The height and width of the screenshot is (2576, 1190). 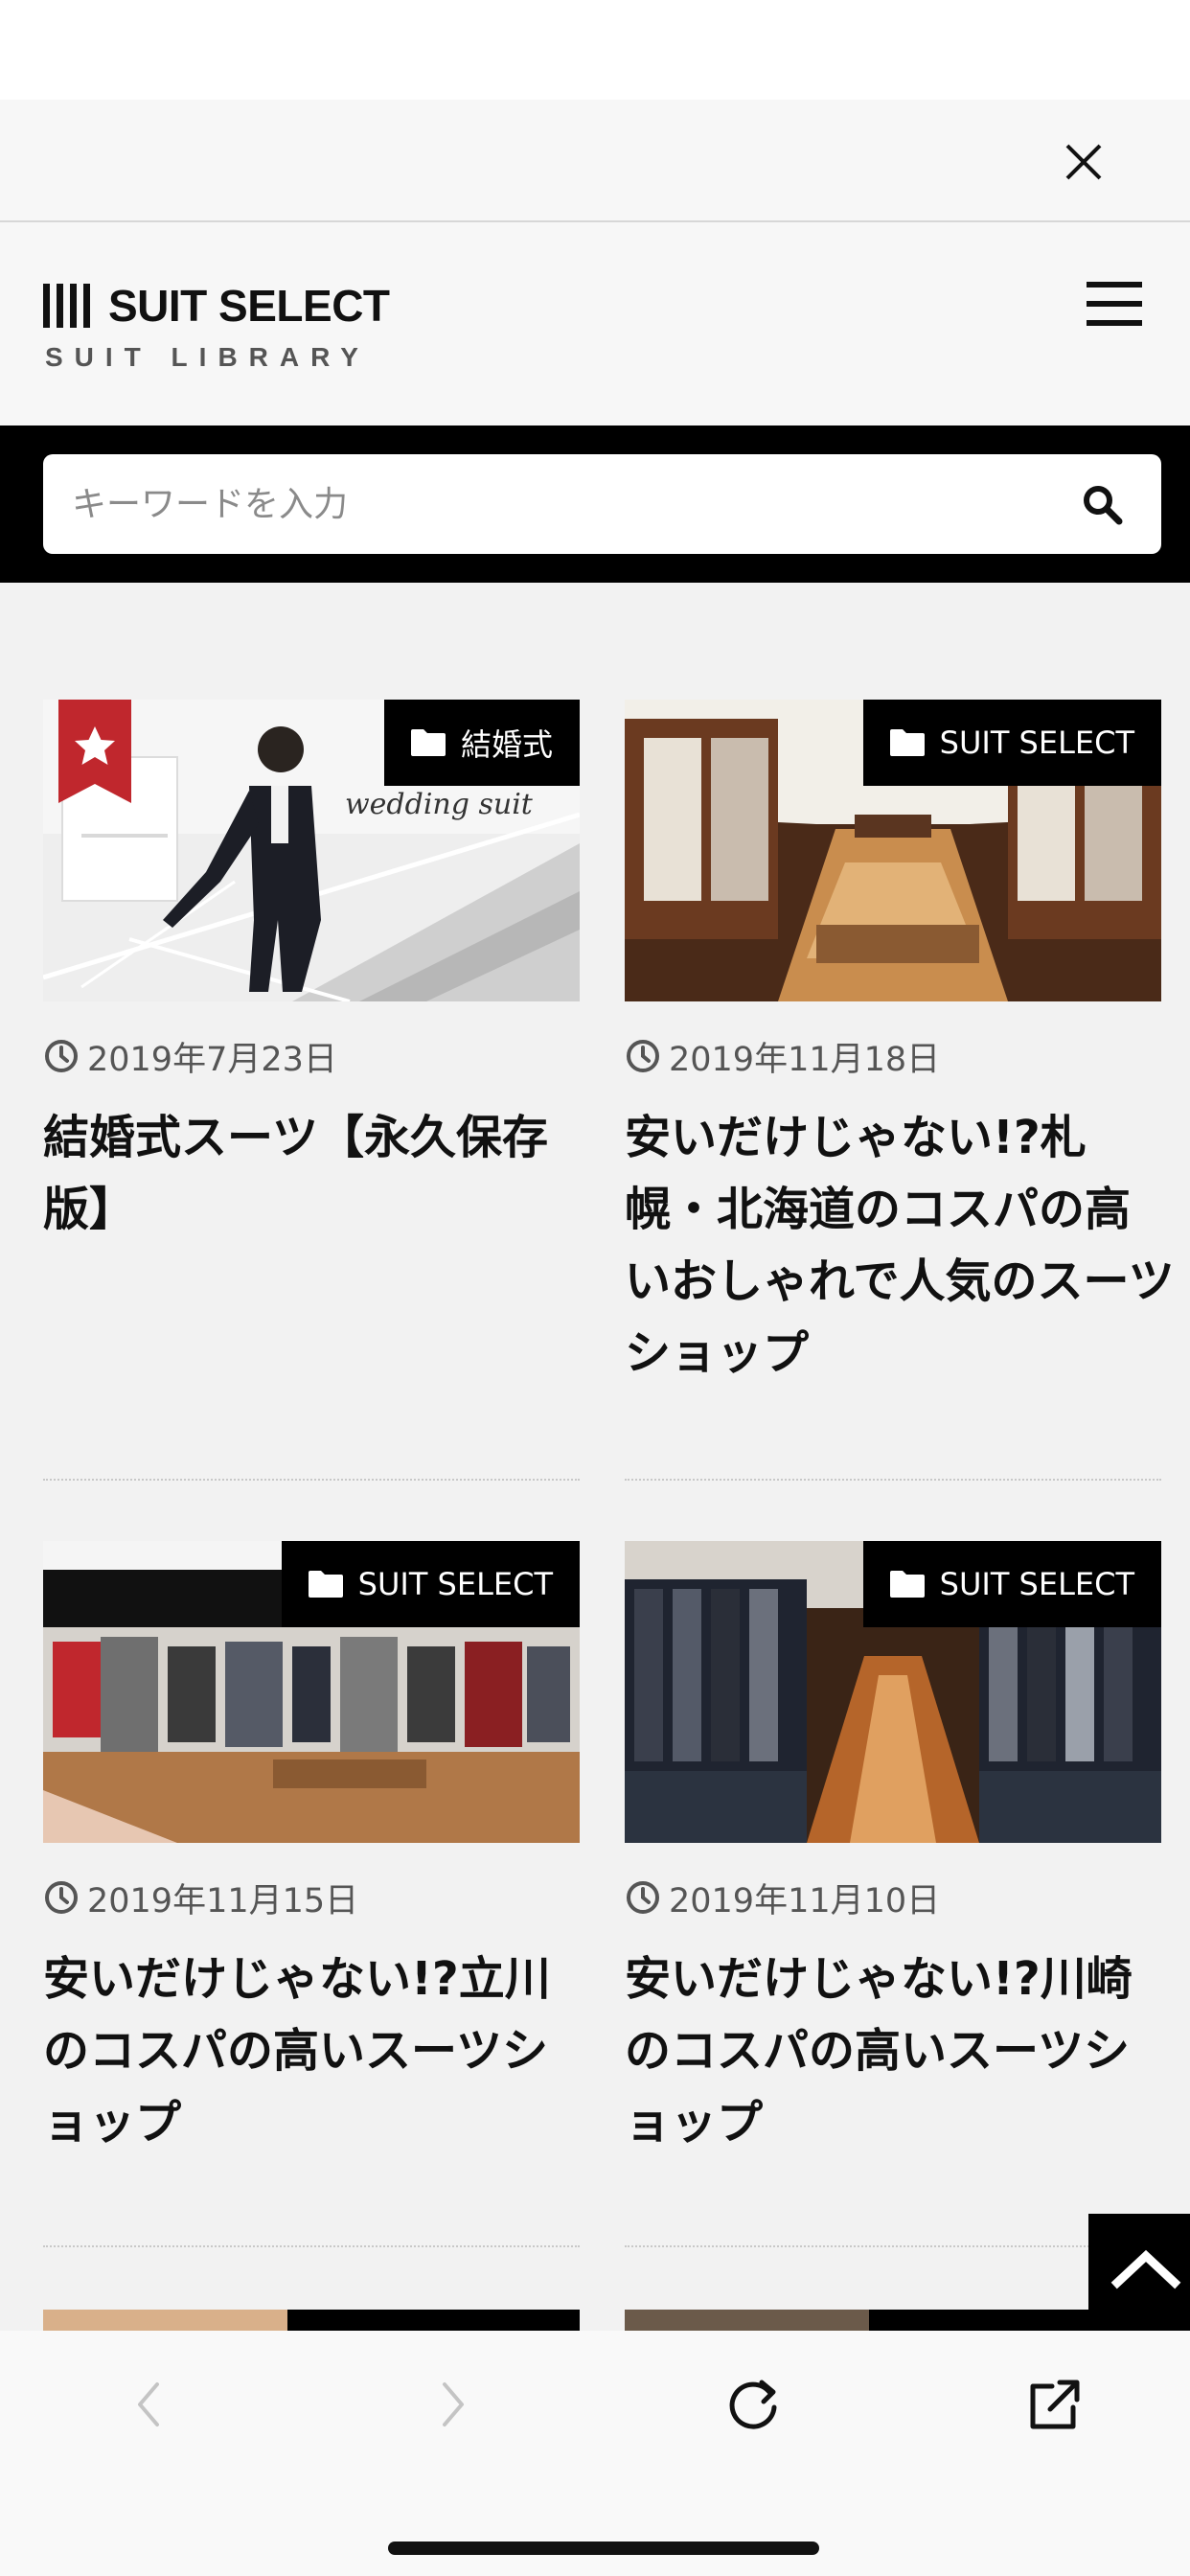 What do you see at coordinates (434, 2320) in the screenshot?
I see `category-label` at bounding box center [434, 2320].